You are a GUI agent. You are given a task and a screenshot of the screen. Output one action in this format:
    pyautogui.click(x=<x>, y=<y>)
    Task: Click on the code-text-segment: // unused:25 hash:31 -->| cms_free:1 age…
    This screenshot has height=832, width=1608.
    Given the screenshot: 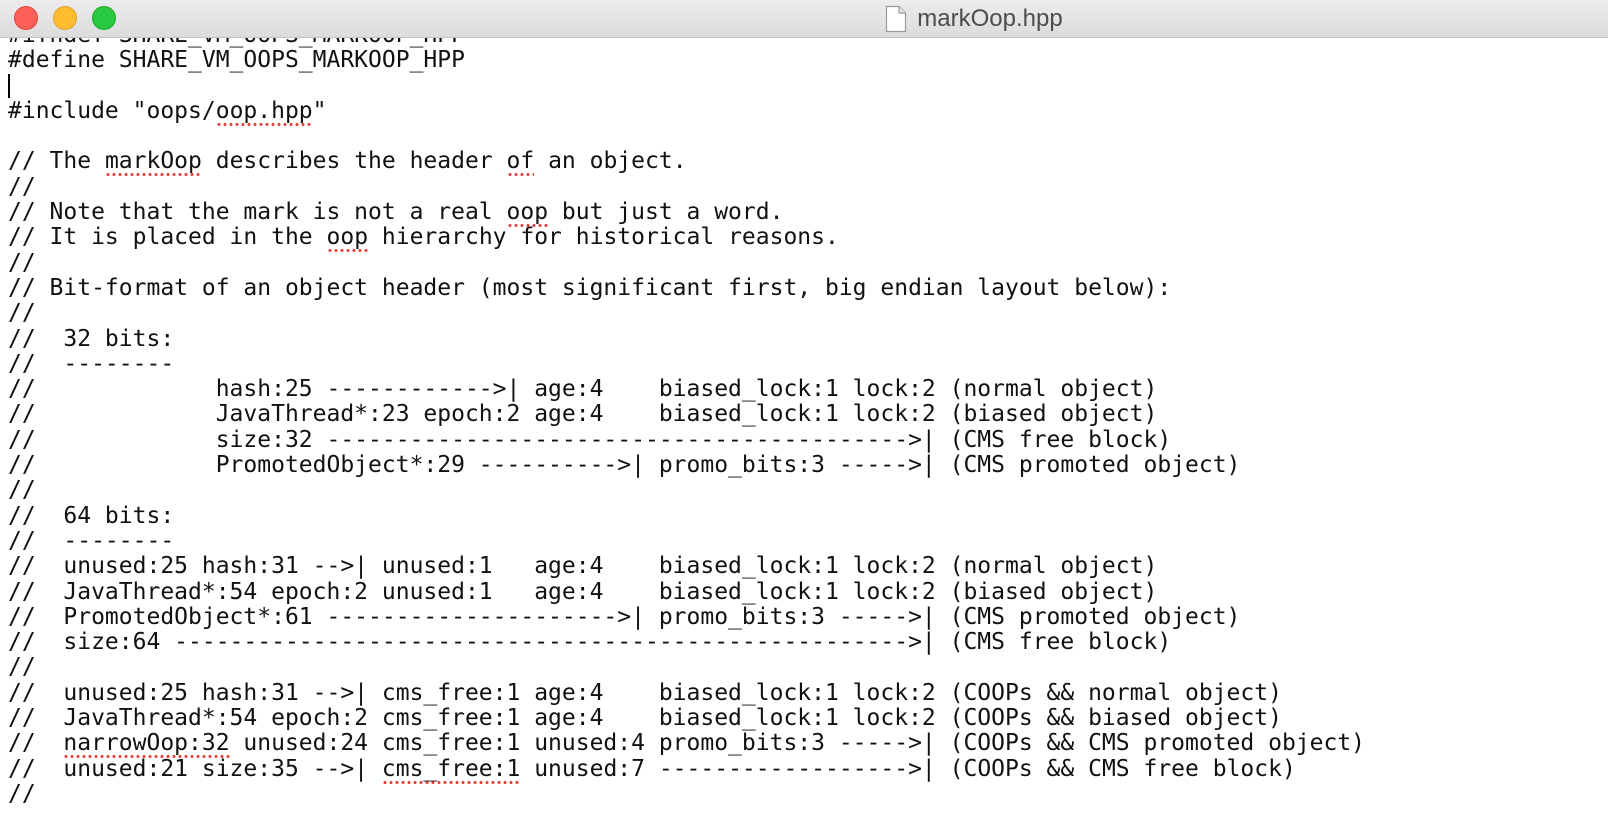 What is the action you would take?
    pyautogui.click(x=645, y=692)
    